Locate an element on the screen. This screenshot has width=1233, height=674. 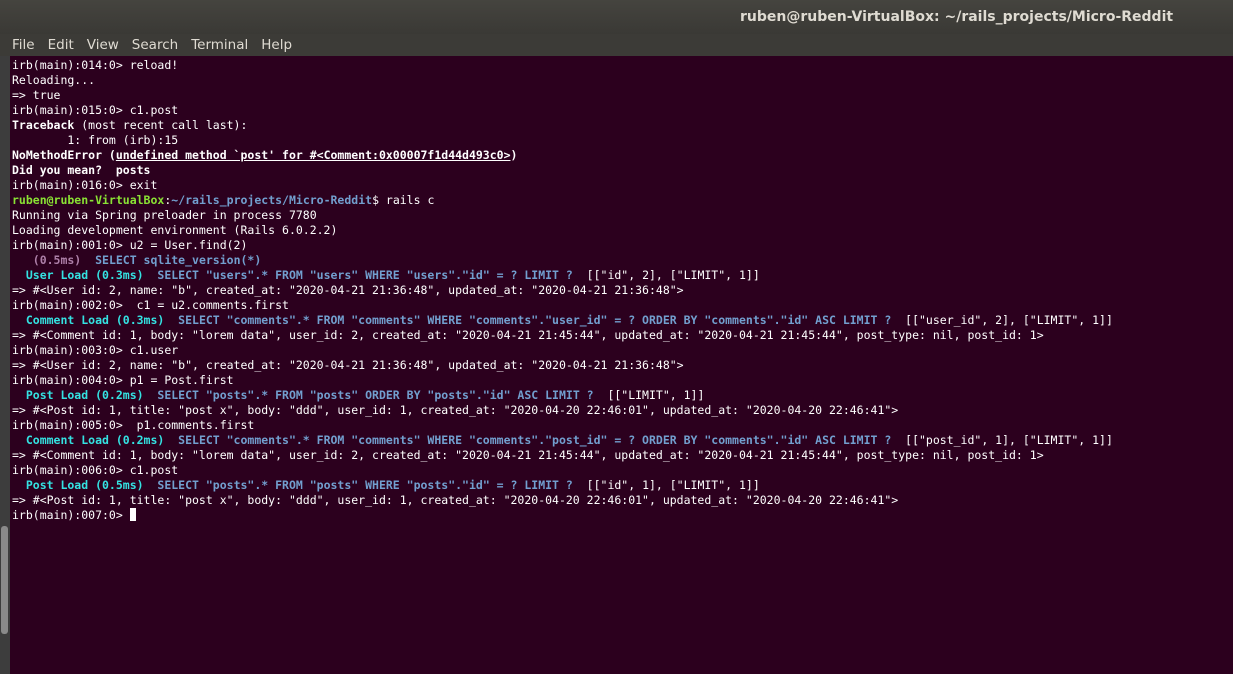
menu-bar: File Edit View Search Terminal Help is located at coordinates (616, 45).